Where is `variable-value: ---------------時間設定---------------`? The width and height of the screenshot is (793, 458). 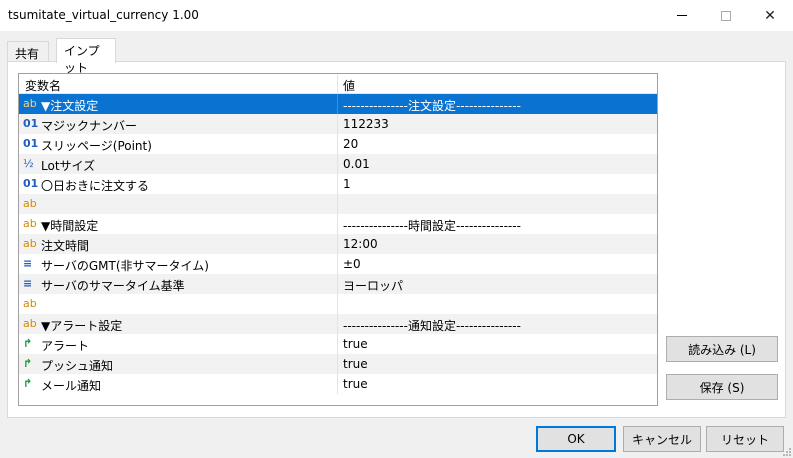
variable-value: ---------------時間設定--------------- is located at coordinates (432, 225).